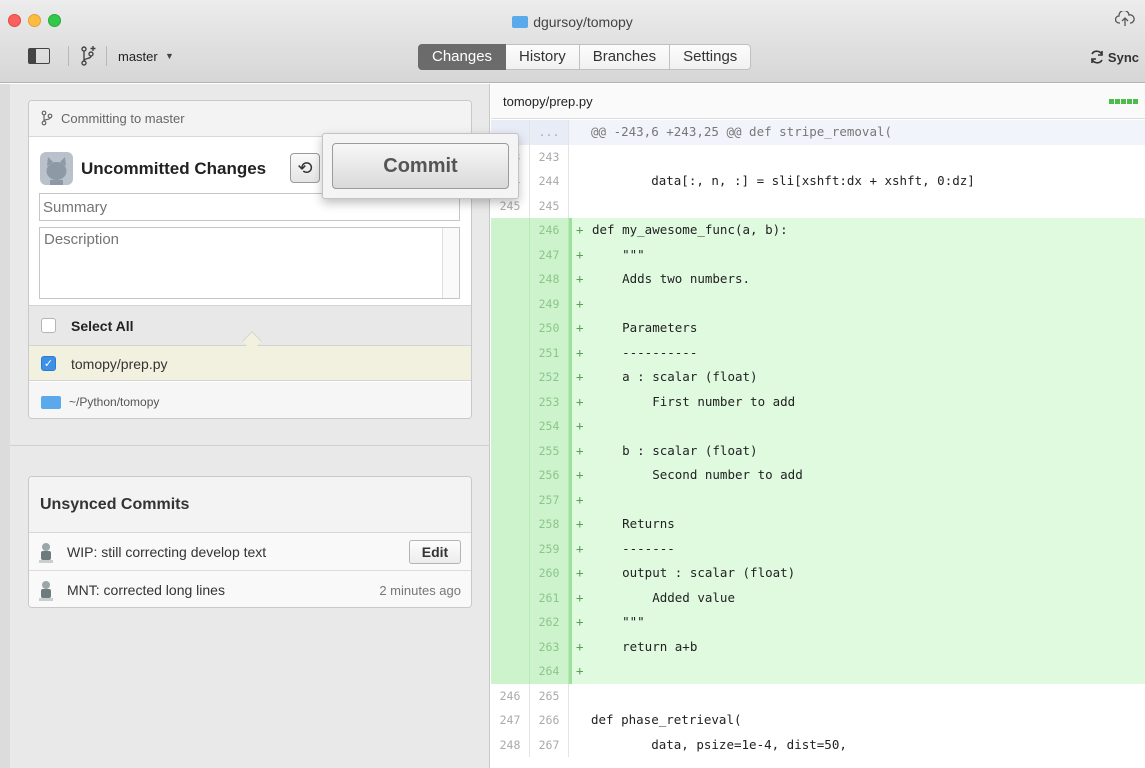 The height and width of the screenshot is (768, 1145). I want to click on commit-popover: Commit, so click(420, 166).